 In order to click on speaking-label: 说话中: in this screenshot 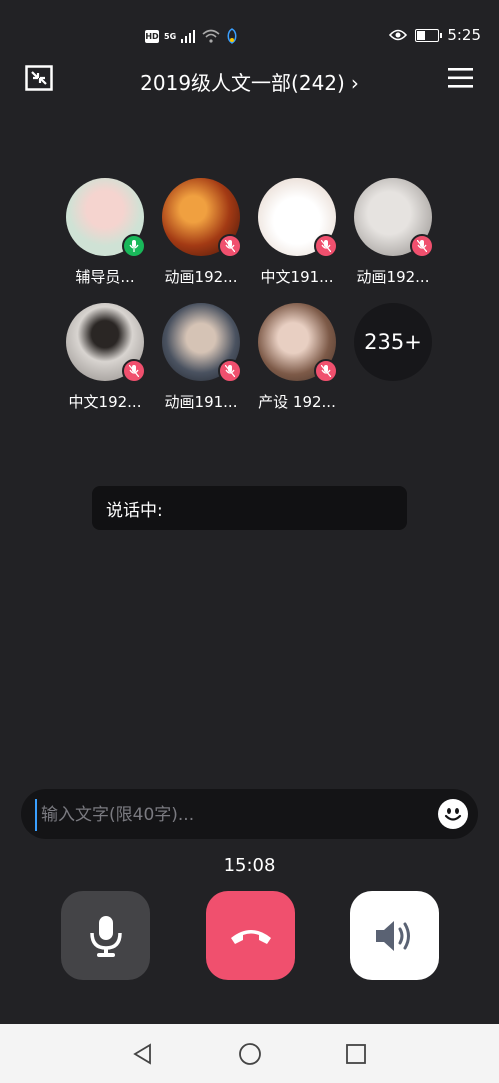, I will do `click(134, 510)`.